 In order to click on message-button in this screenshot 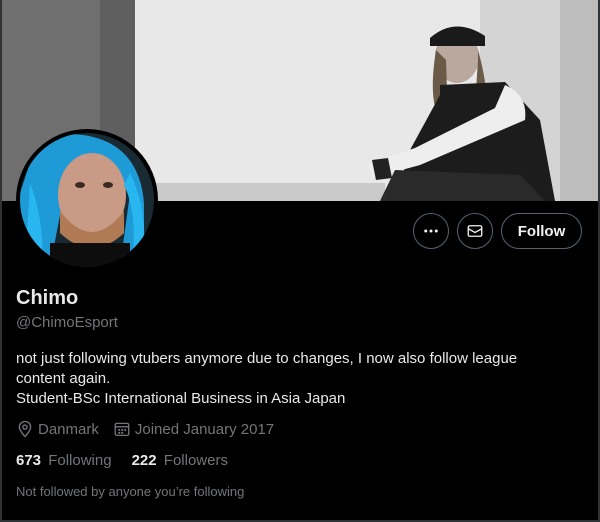, I will do `click(475, 231)`.